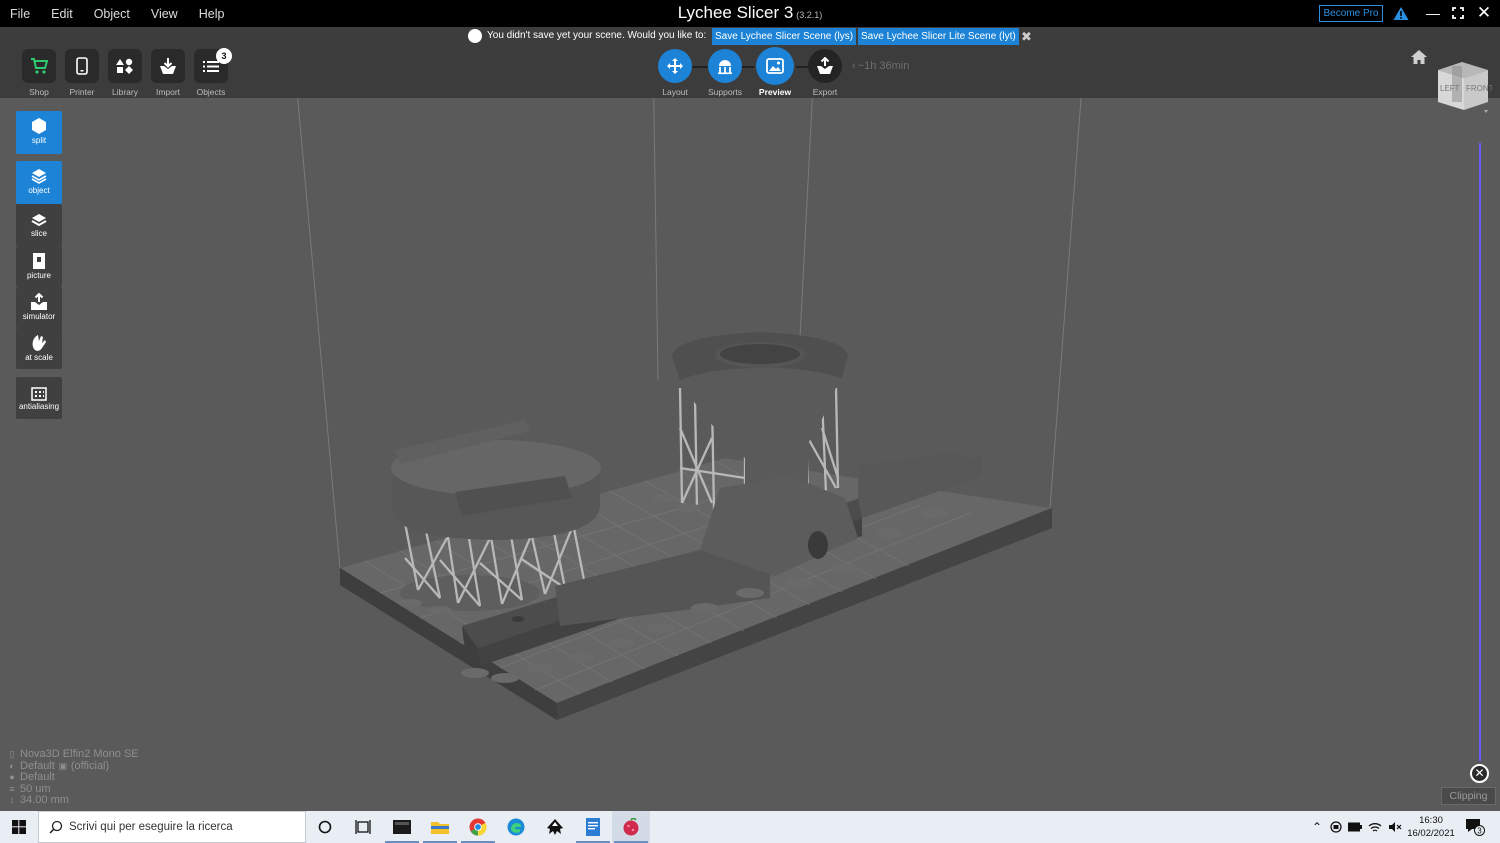 This screenshot has width=1500, height=843. What do you see at coordinates (1355, 827) in the screenshot?
I see `battery-icon` at bounding box center [1355, 827].